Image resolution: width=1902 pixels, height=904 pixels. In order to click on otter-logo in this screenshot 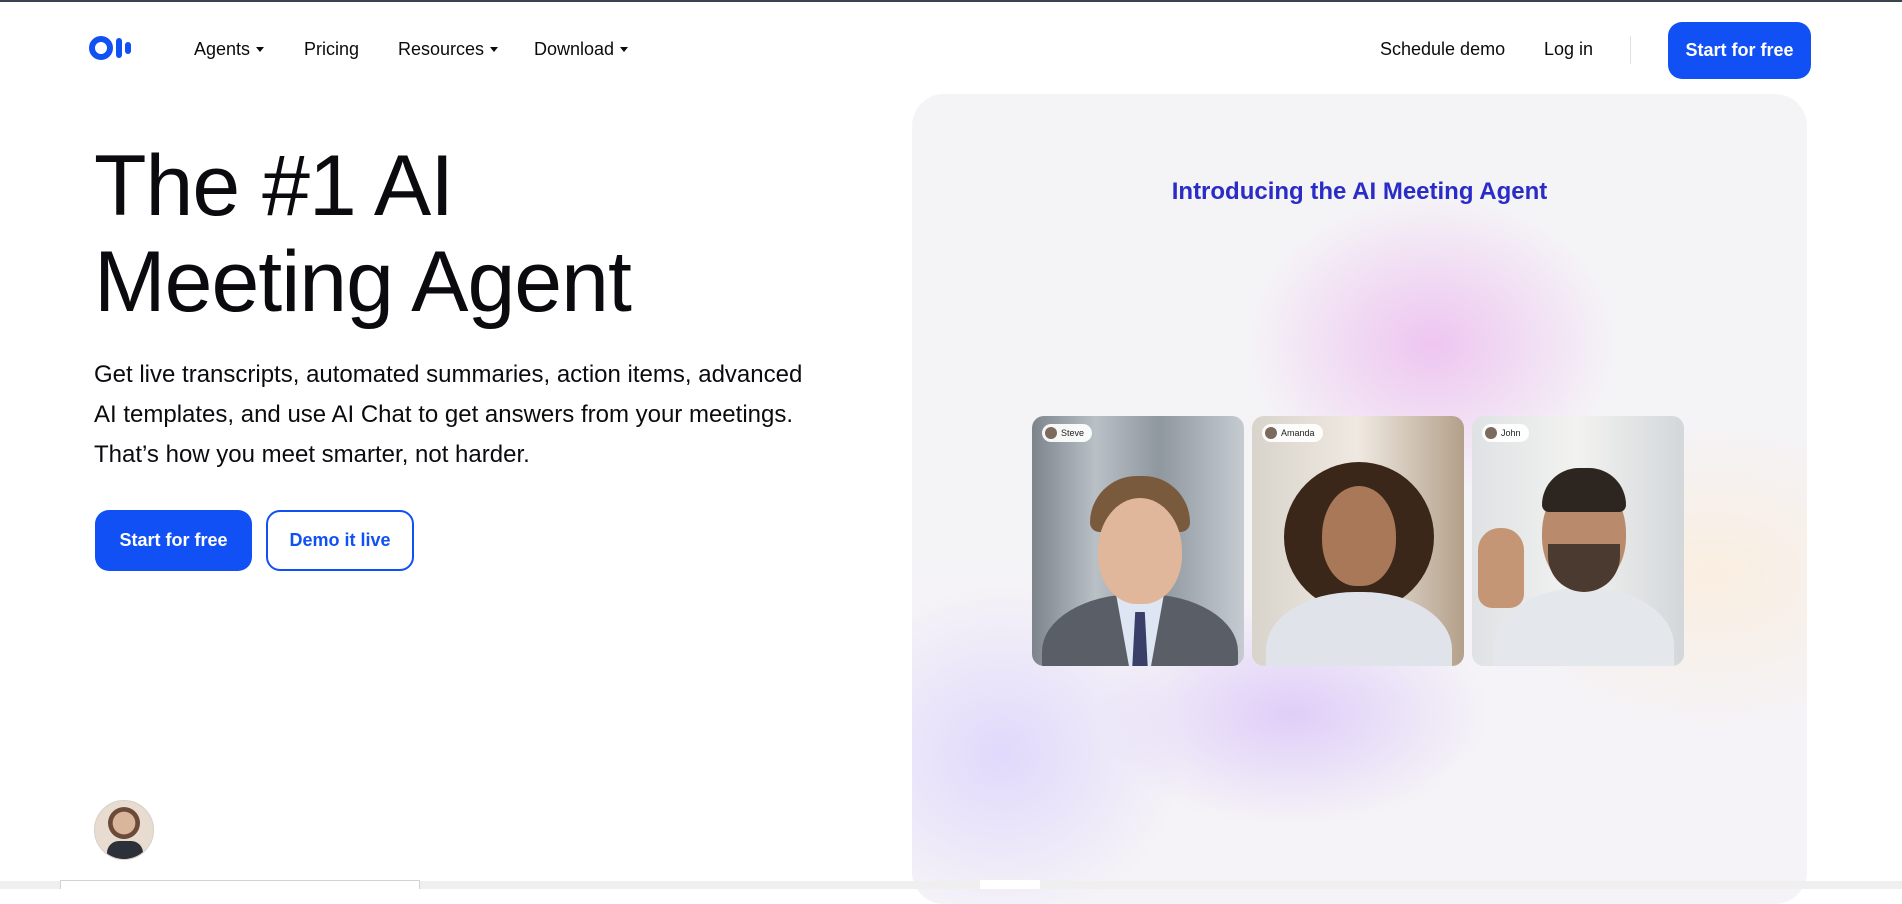, I will do `click(122, 48)`.